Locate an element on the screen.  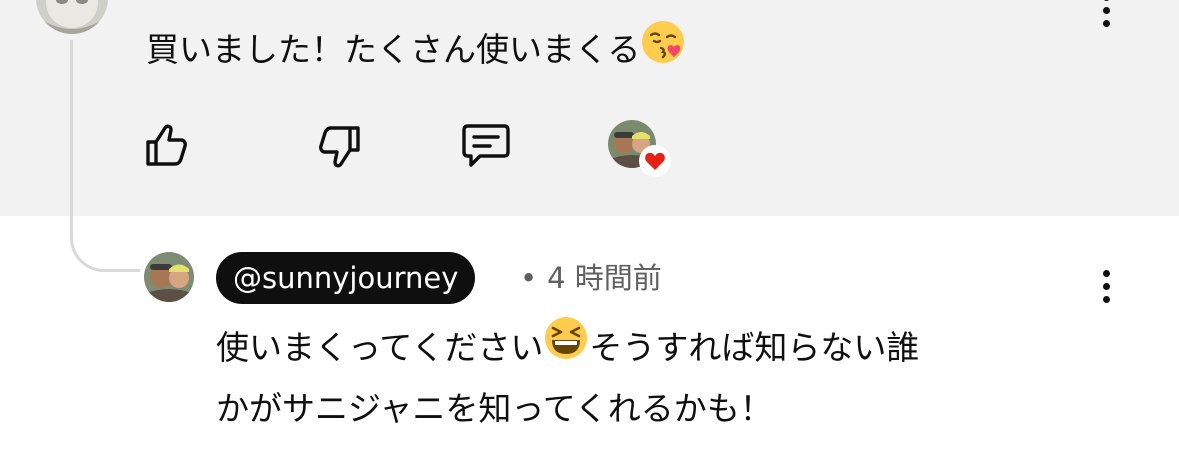
reply-text-line-1: 使いまくってください そうすれば知らない誰 is located at coordinates (646, 348).